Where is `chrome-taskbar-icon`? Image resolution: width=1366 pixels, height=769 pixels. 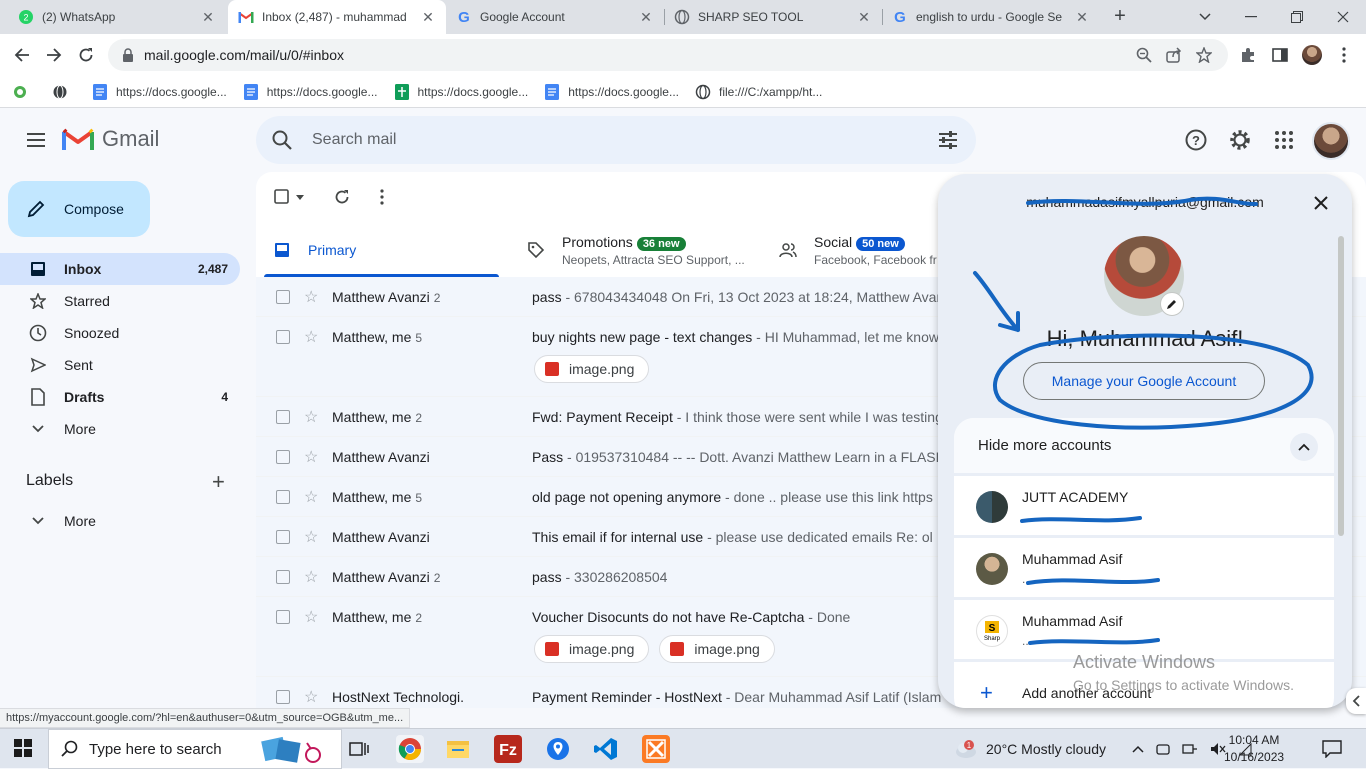
chrome-taskbar-icon is located at coordinates (410, 749).